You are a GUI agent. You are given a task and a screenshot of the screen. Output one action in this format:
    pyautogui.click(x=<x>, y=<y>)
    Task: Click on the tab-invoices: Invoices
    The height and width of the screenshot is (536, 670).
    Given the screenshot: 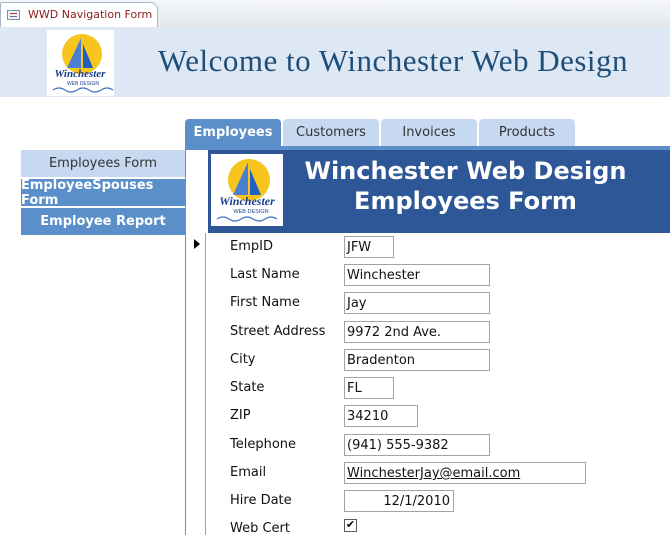 What is the action you would take?
    pyautogui.click(x=429, y=132)
    